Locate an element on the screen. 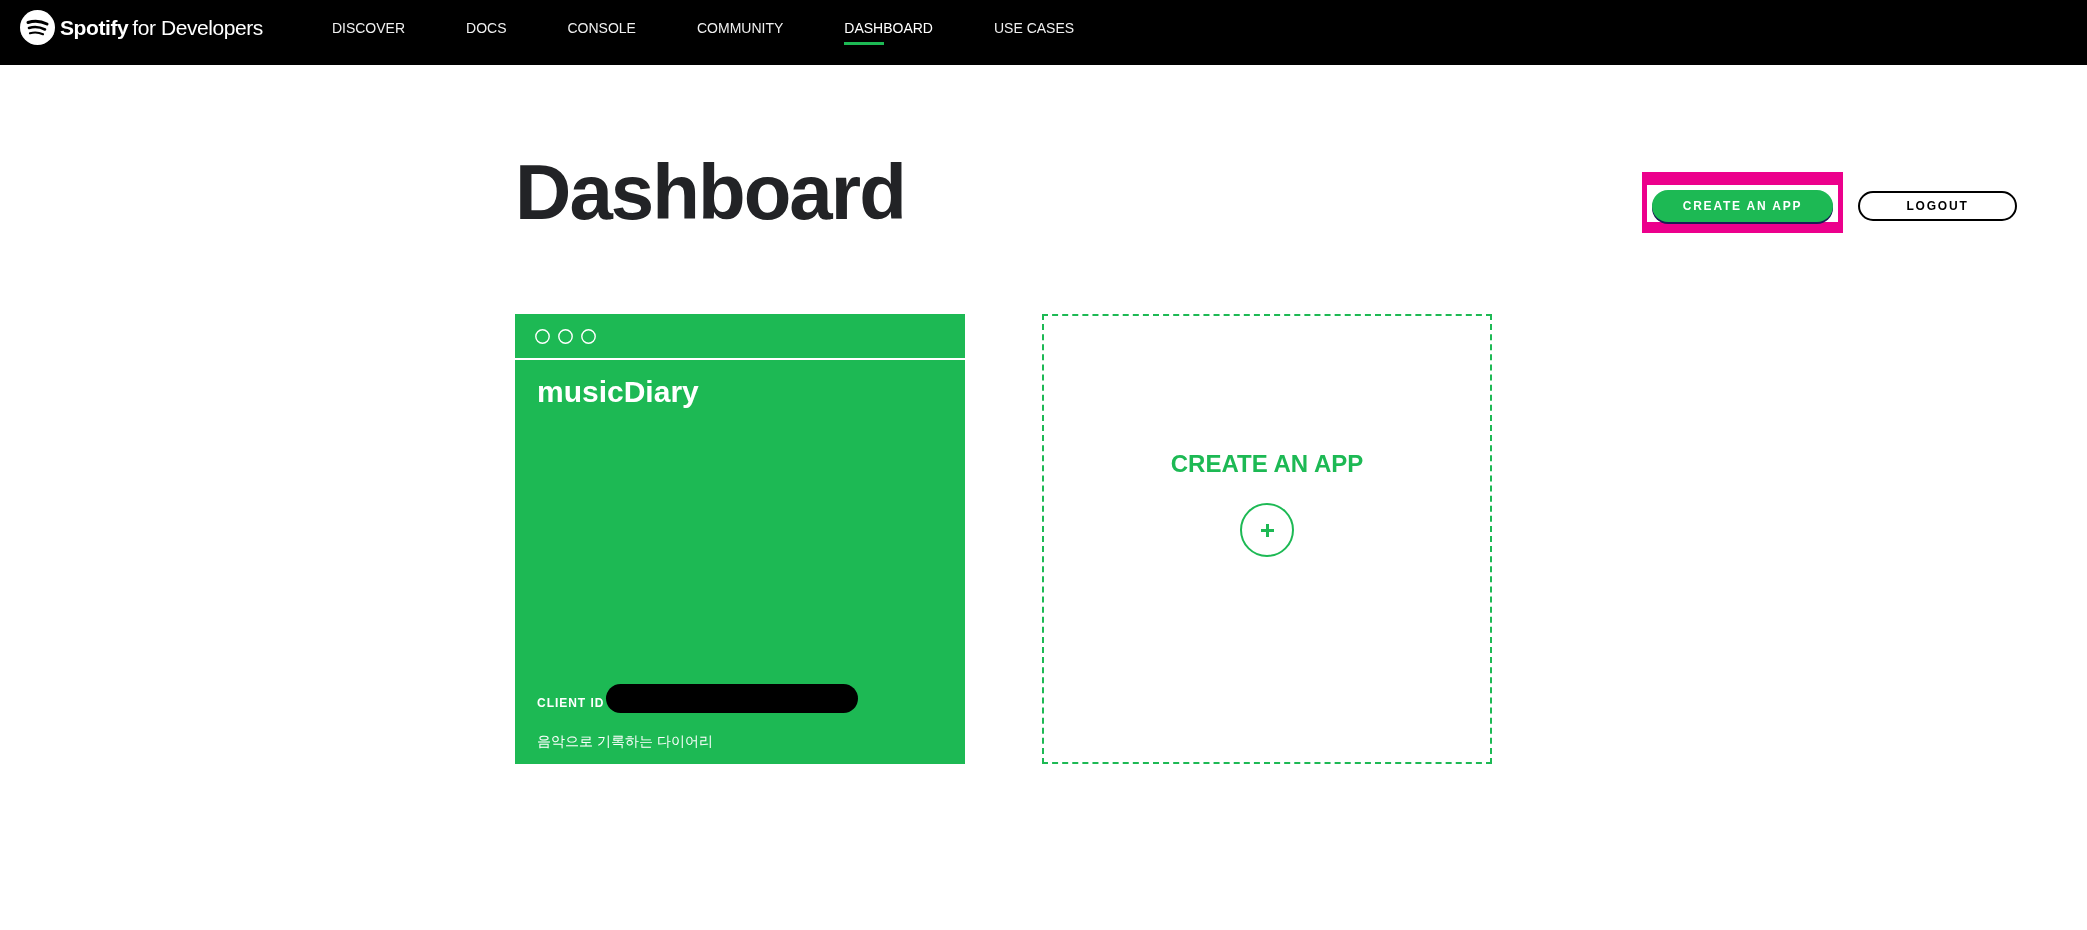  brand-suffix: for Developers is located at coordinates (197, 27).